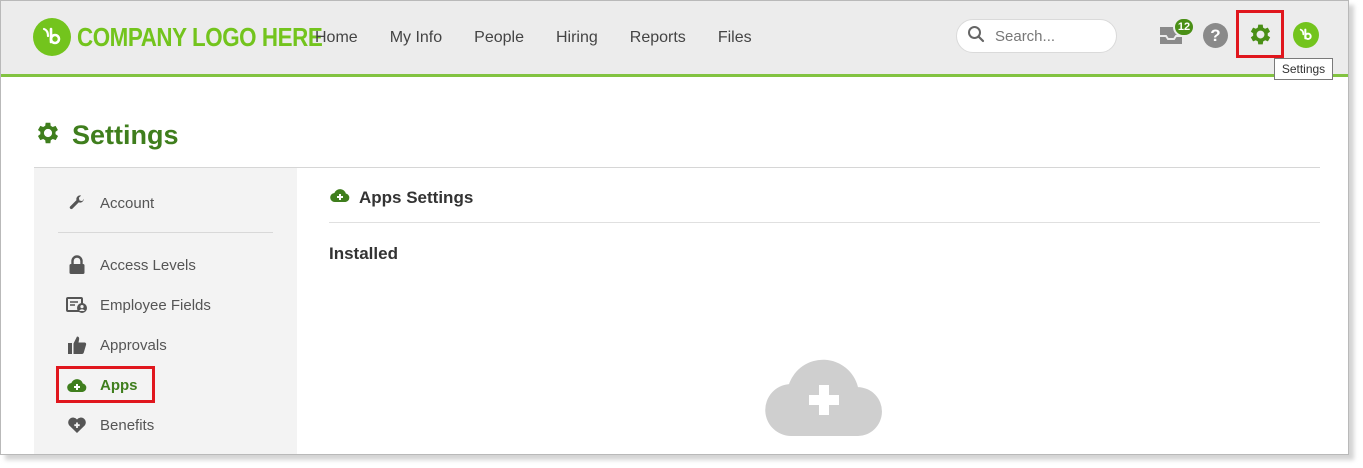 This screenshot has width=1363, height=468. What do you see at coordinates (549, 37) in the screenshot?
I see `main-nav: Home My Info People Hiring Reports Files` at bounding box center [549, 37].